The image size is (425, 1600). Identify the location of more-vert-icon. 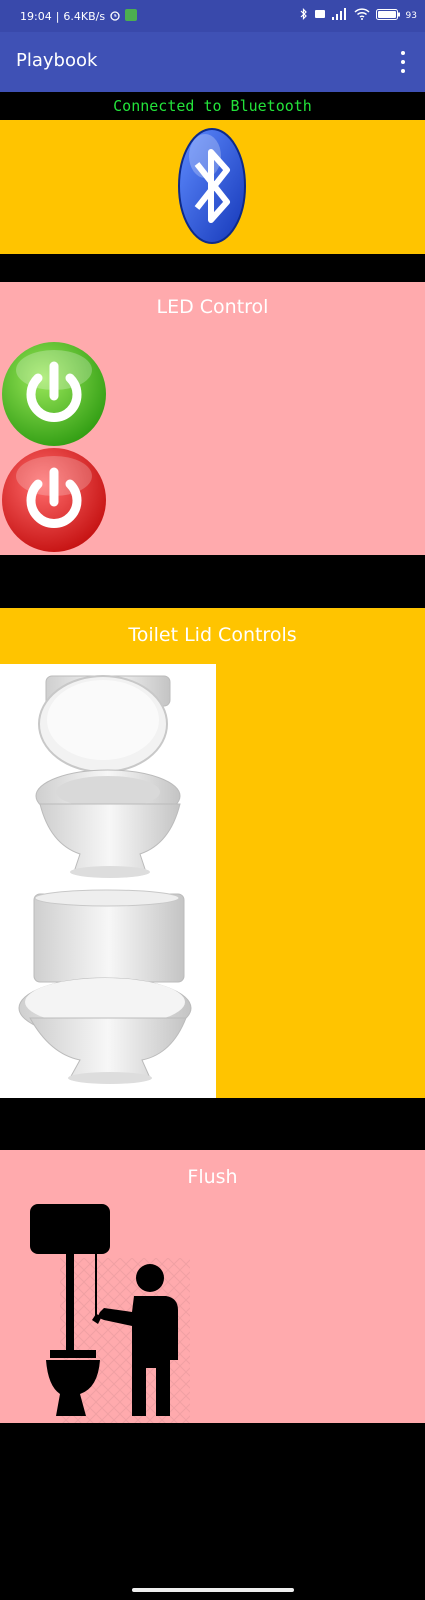
(403, 62).